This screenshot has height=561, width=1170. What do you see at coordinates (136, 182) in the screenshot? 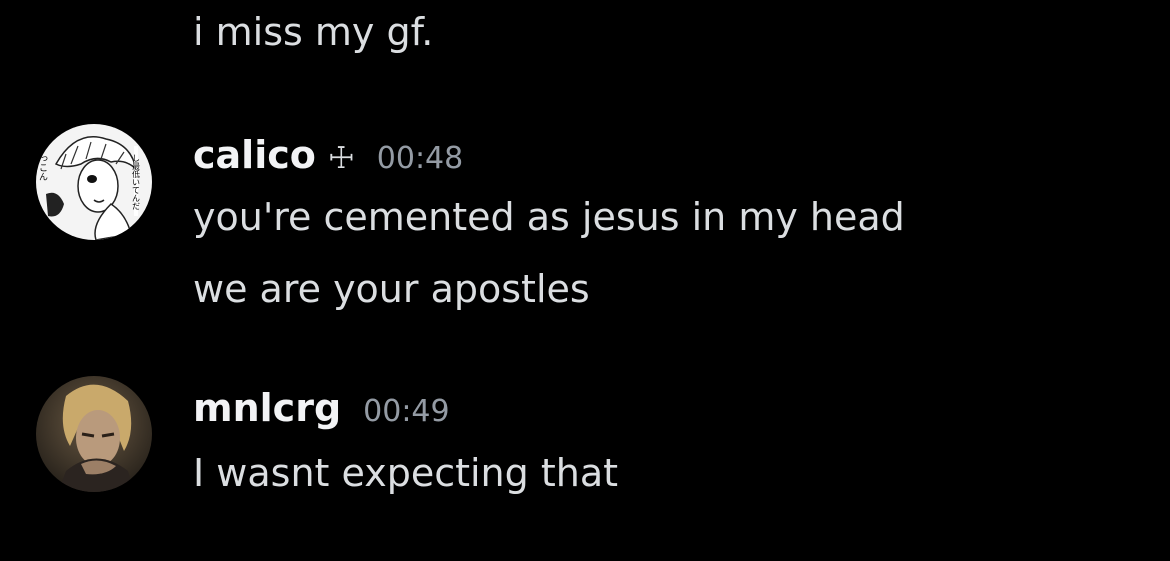
I see `svg-text: し最低いてんだ` at bounding box center [136, 182].